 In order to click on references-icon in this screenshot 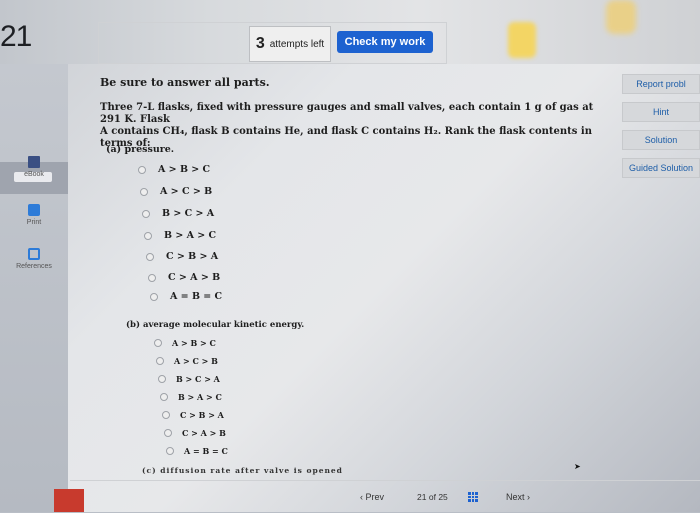, I will do `click(34, 254)`.